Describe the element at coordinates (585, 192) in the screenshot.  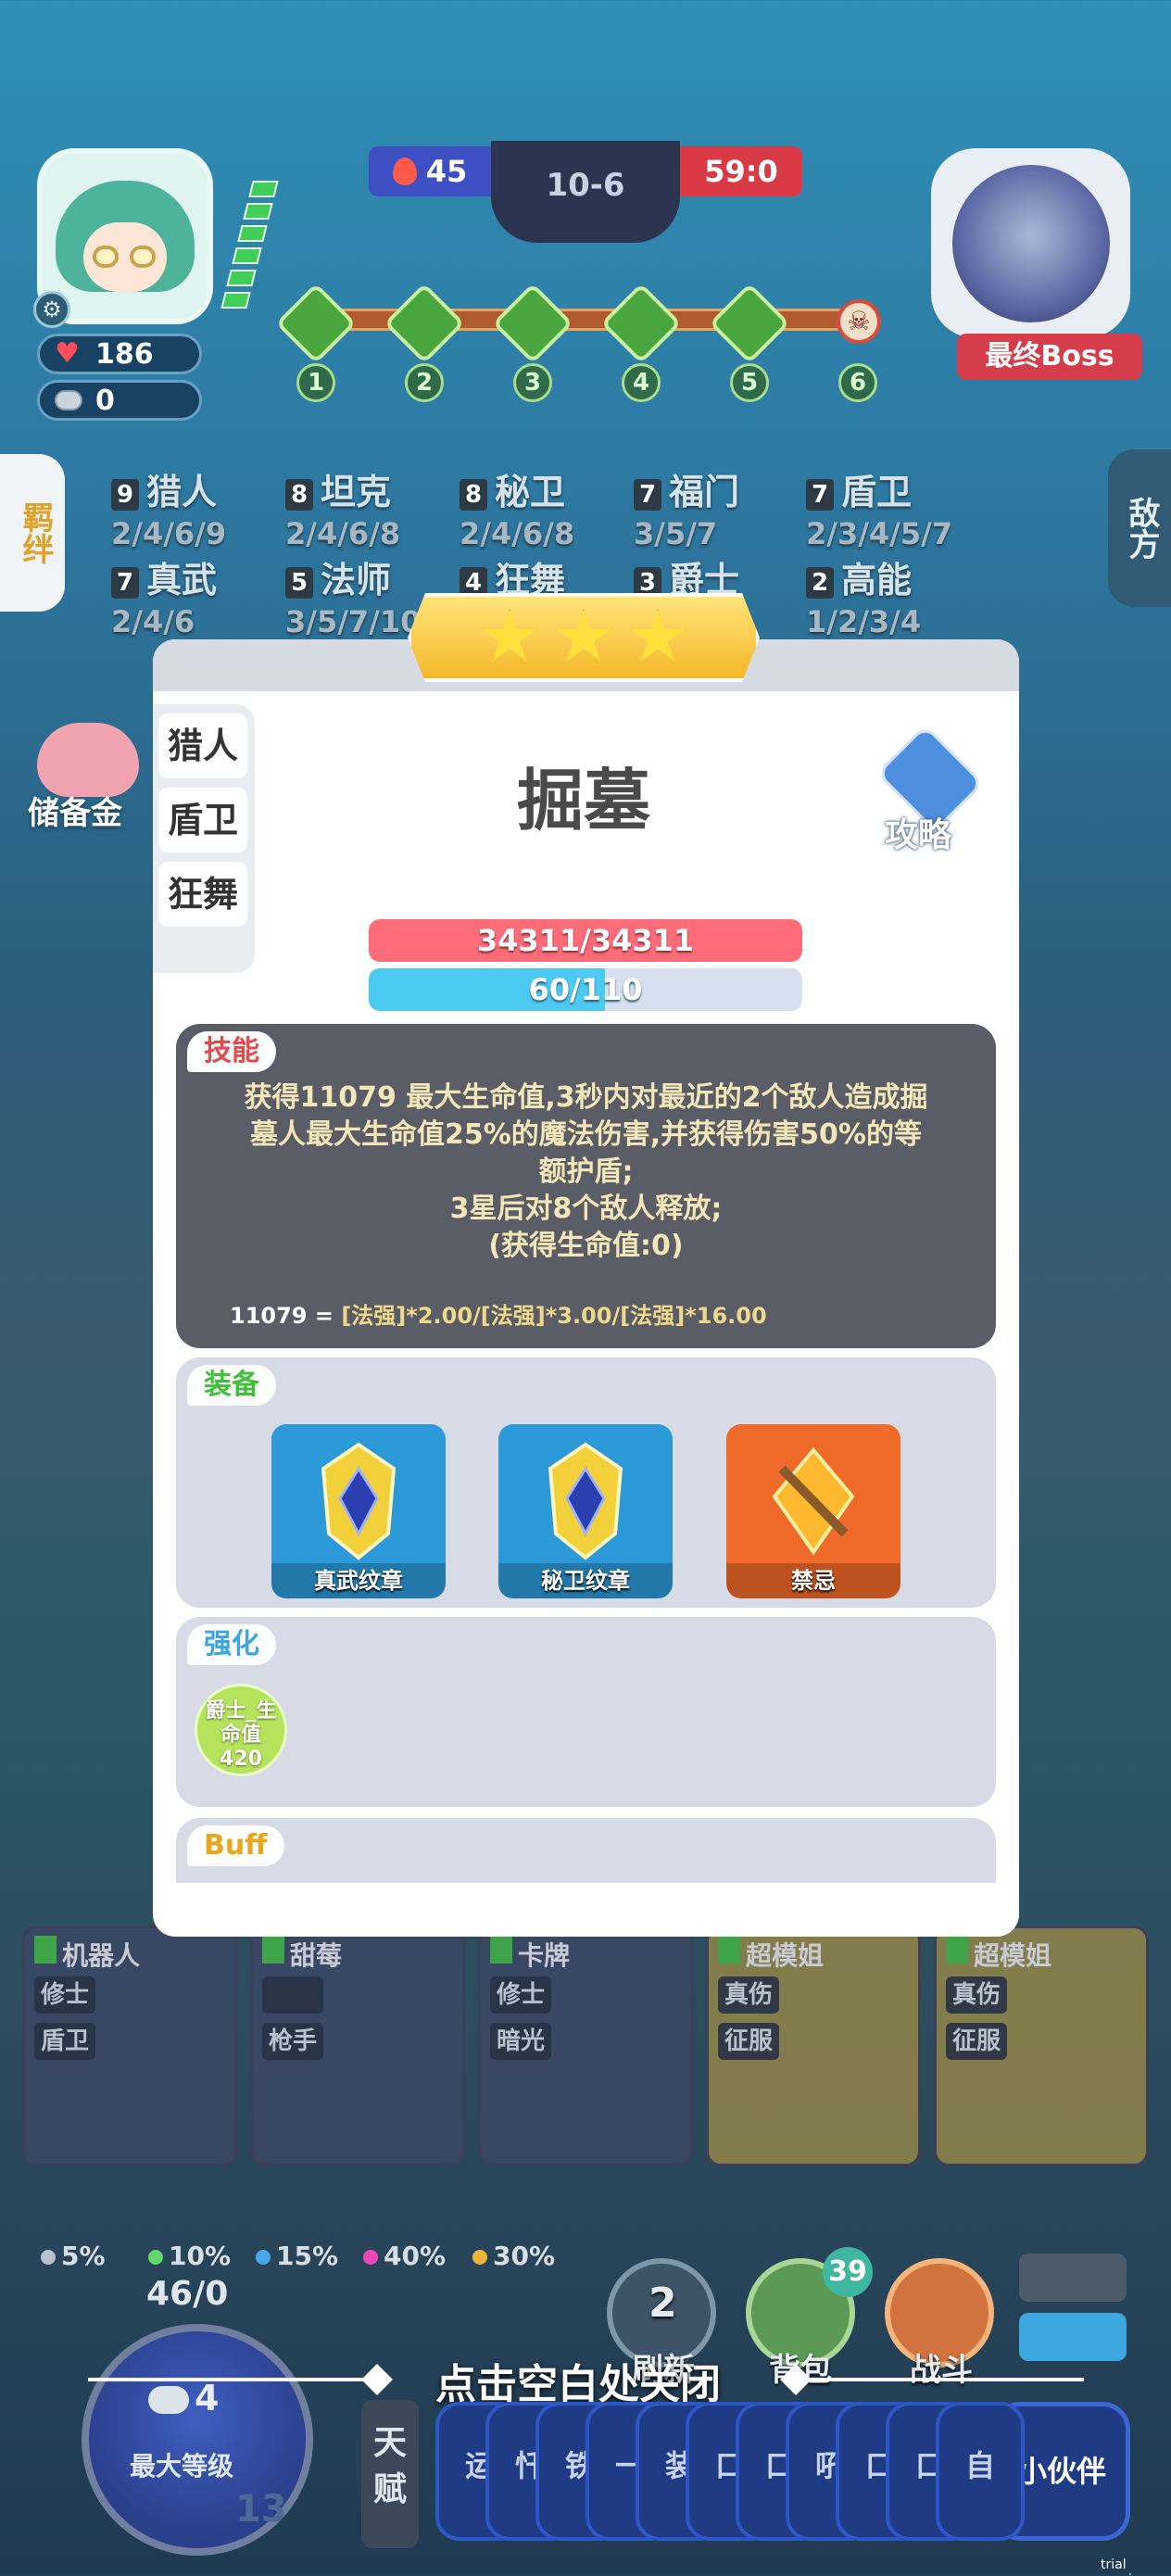
I see `round-indicator: 10-6` at that location.